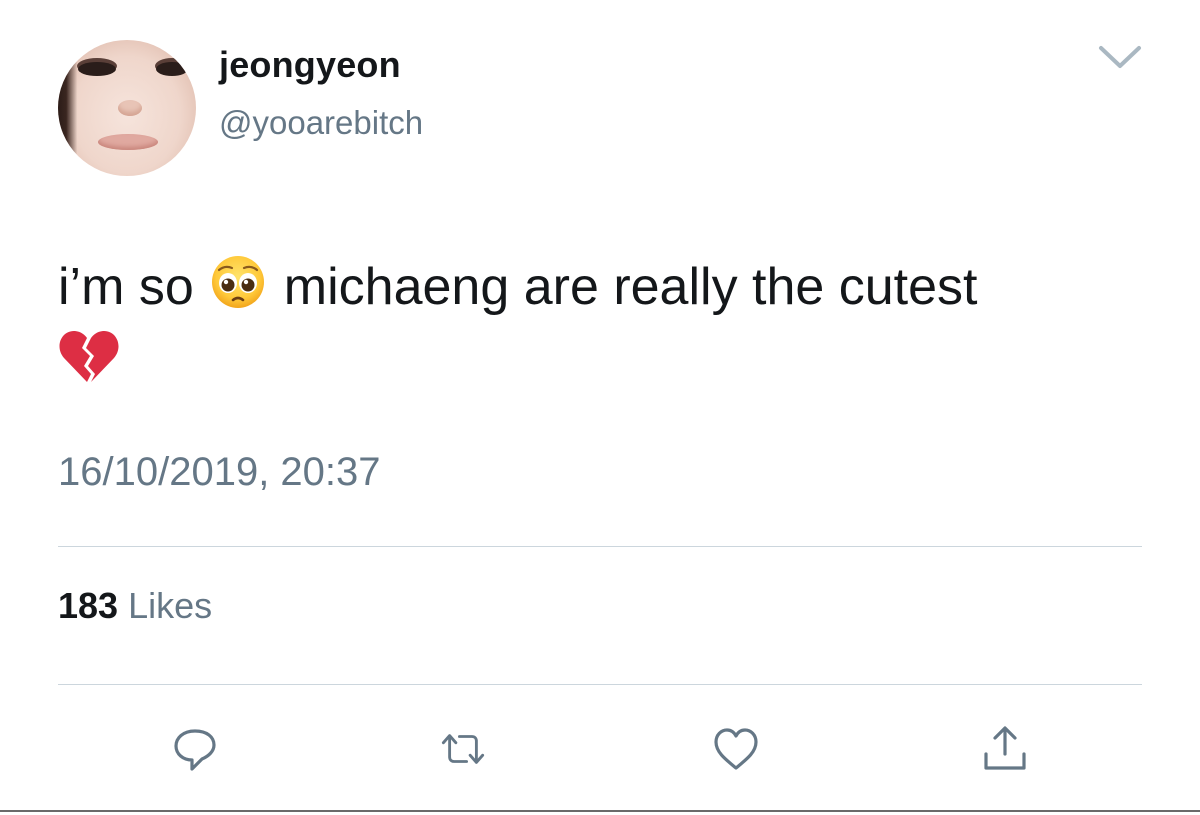 The image size is (1200, 815). What do you see at coordinates (463, 749) in the screenshot?
I see `retweet-icon` at bounding box center [463, 749].